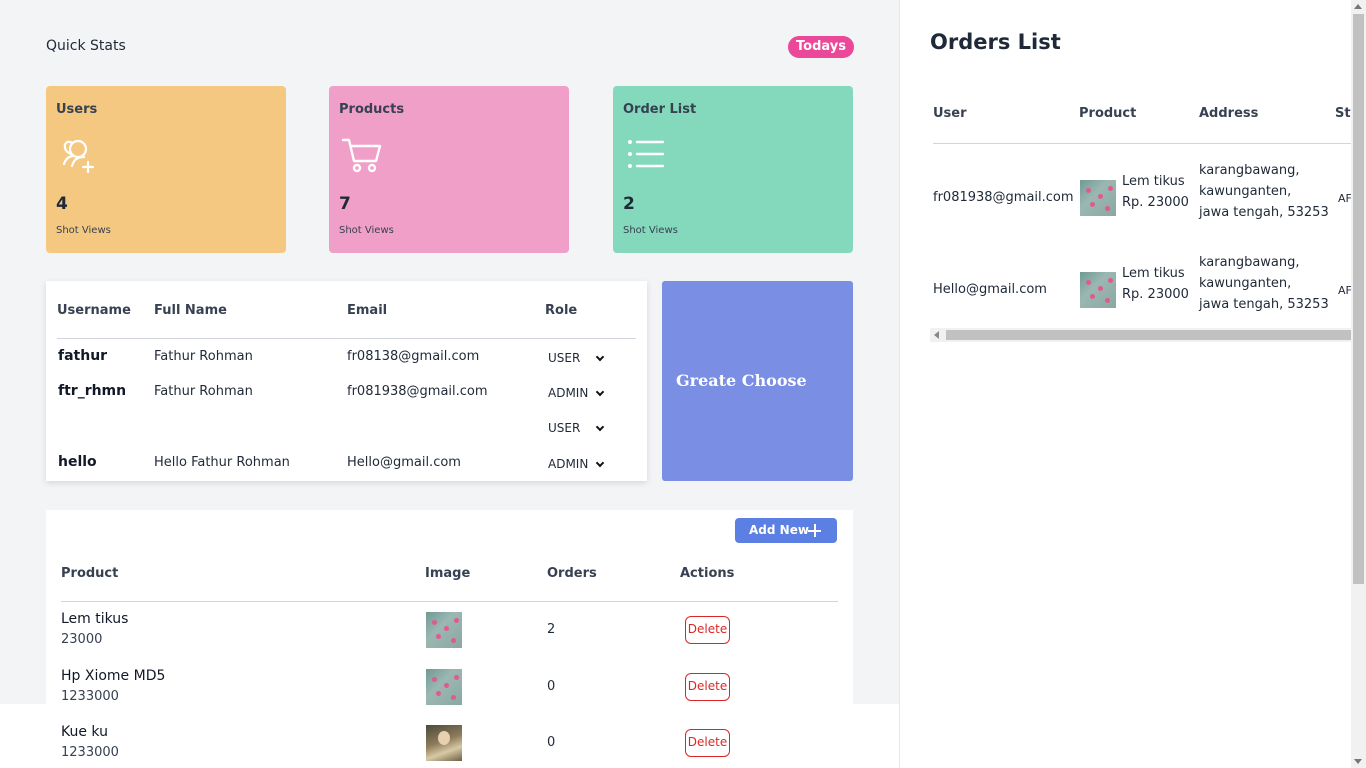 This screenshot has width=1366, height=768. I want to click on order-product-name: Lem tikus, so click(1153, 273).